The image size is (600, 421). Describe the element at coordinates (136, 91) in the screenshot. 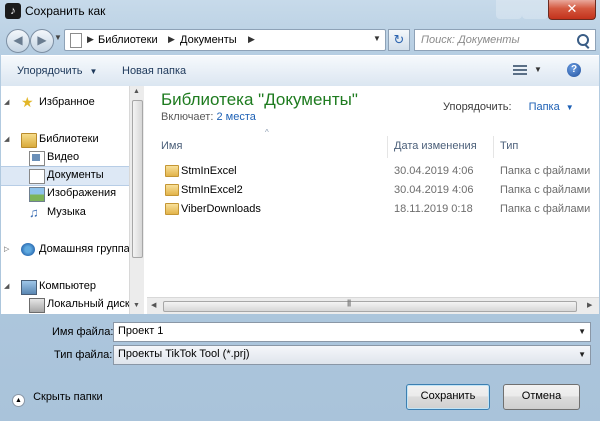

I see `scroll-up-arrow-icon: ▲` at that location.